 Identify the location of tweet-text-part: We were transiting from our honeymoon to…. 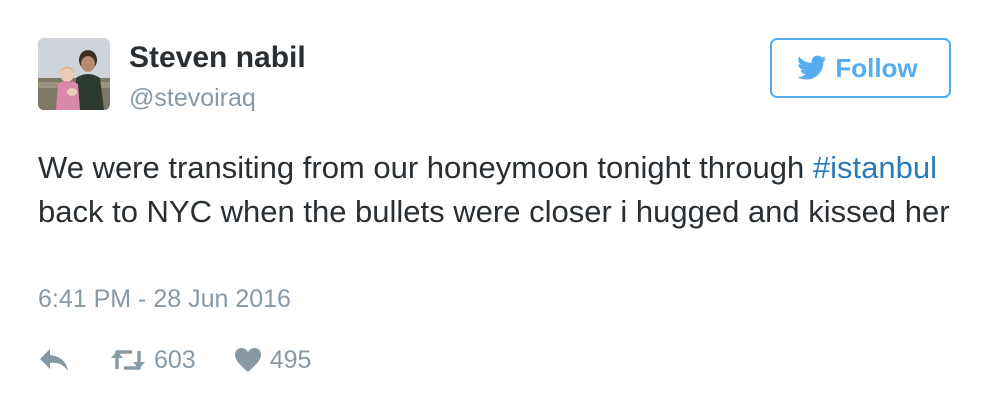
(425, 167).